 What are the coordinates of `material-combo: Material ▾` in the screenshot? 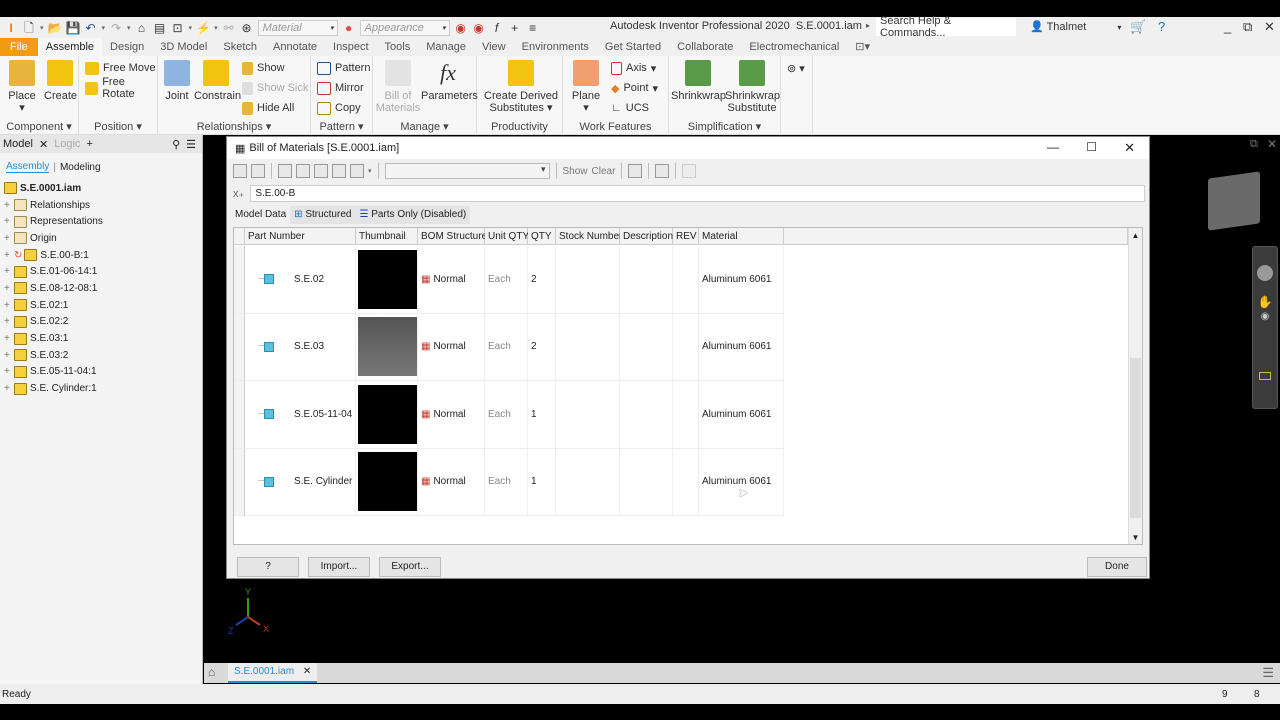 It's located at (297, 27).